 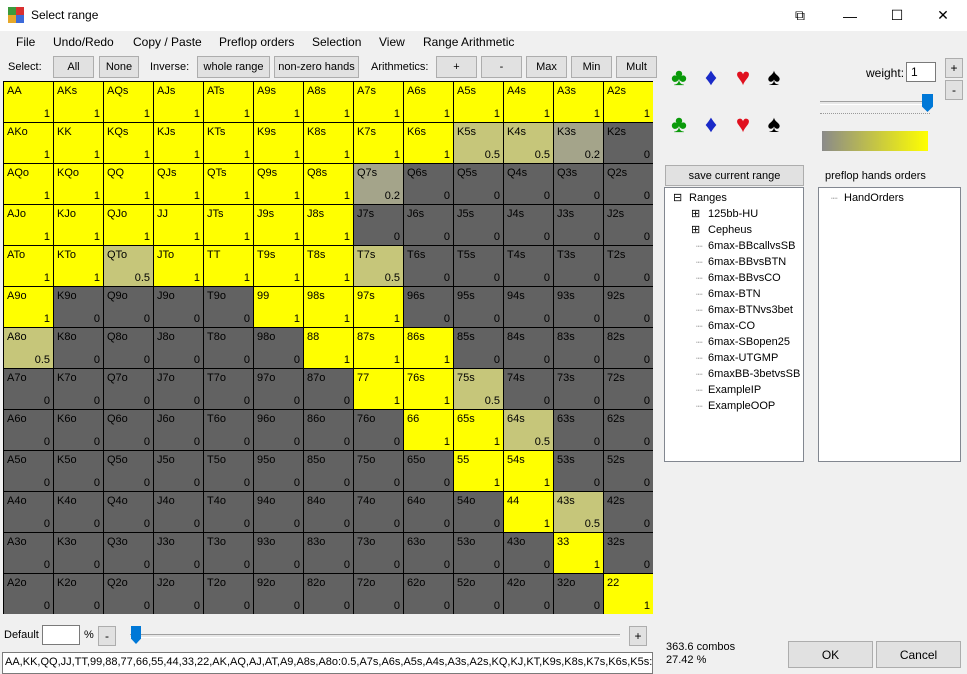 I want to click on hand-cell: Q7o 0, so click(x=128, y=389).